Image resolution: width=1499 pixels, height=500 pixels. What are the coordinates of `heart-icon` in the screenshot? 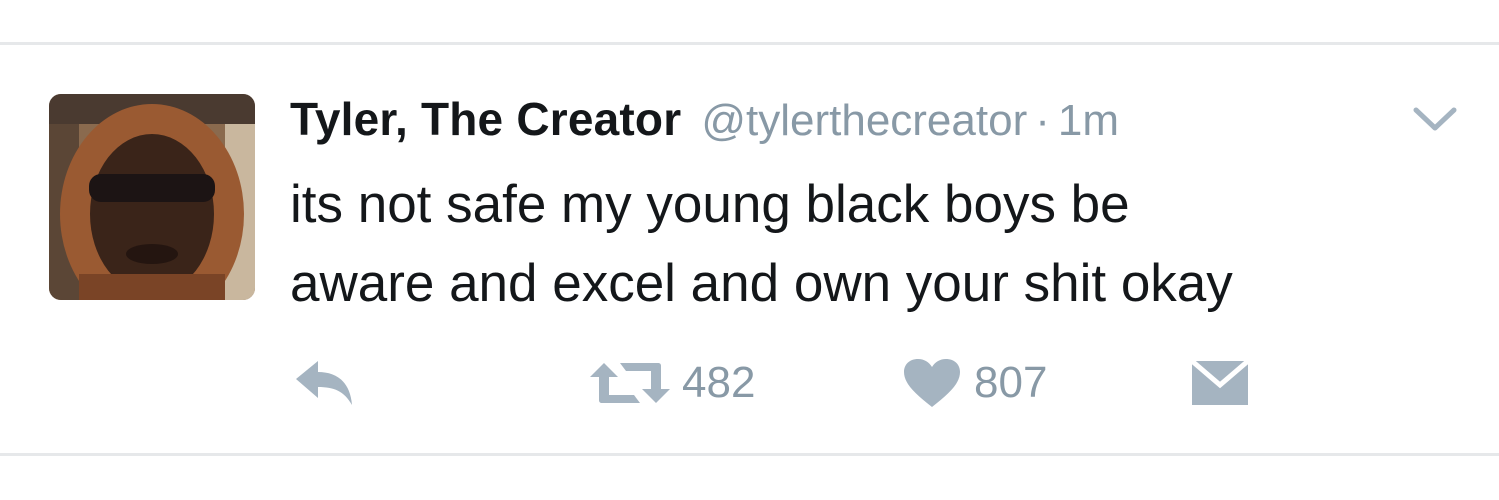 It's located at (932, 383).